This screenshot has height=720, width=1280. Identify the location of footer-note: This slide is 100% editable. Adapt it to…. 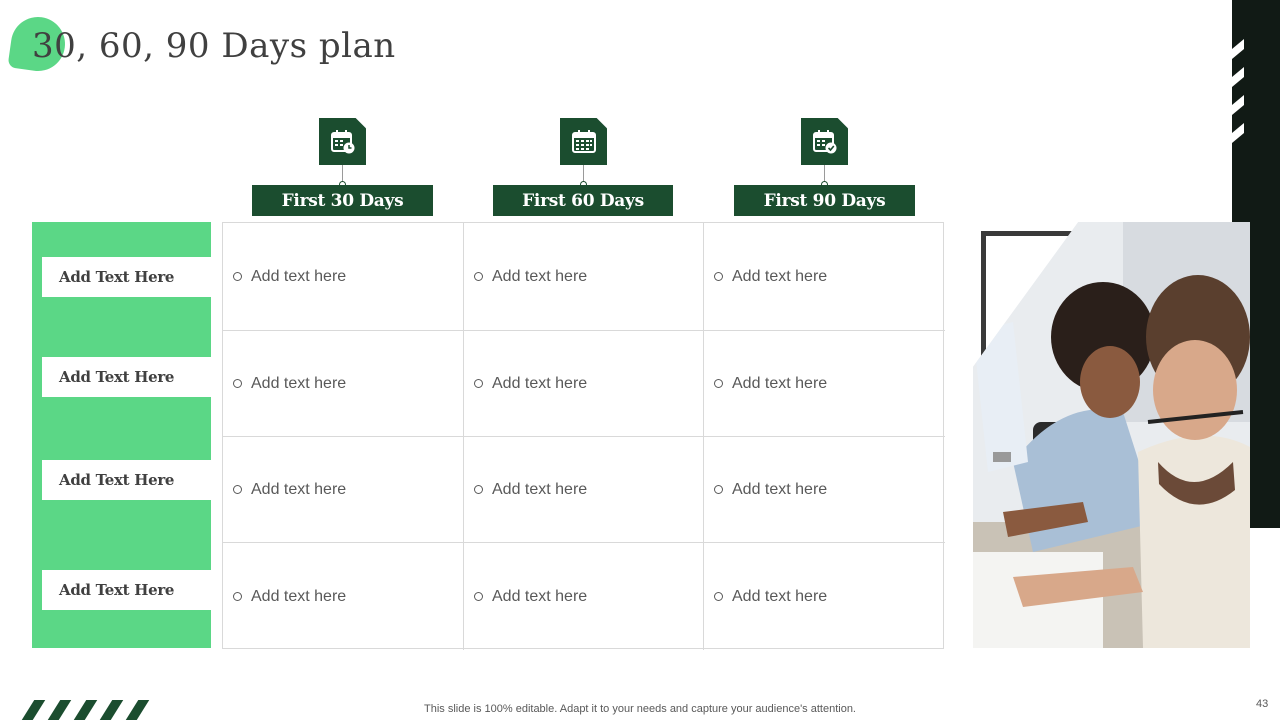
(640, 709).